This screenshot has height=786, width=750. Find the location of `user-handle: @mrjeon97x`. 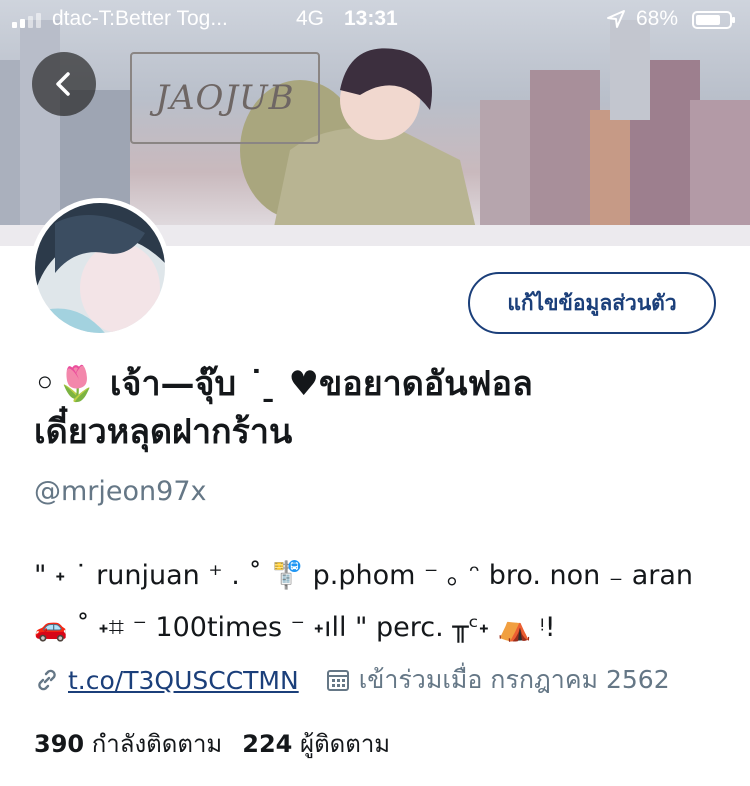

user-handle: @mrjeon97x is located at coordinates (120, 491).